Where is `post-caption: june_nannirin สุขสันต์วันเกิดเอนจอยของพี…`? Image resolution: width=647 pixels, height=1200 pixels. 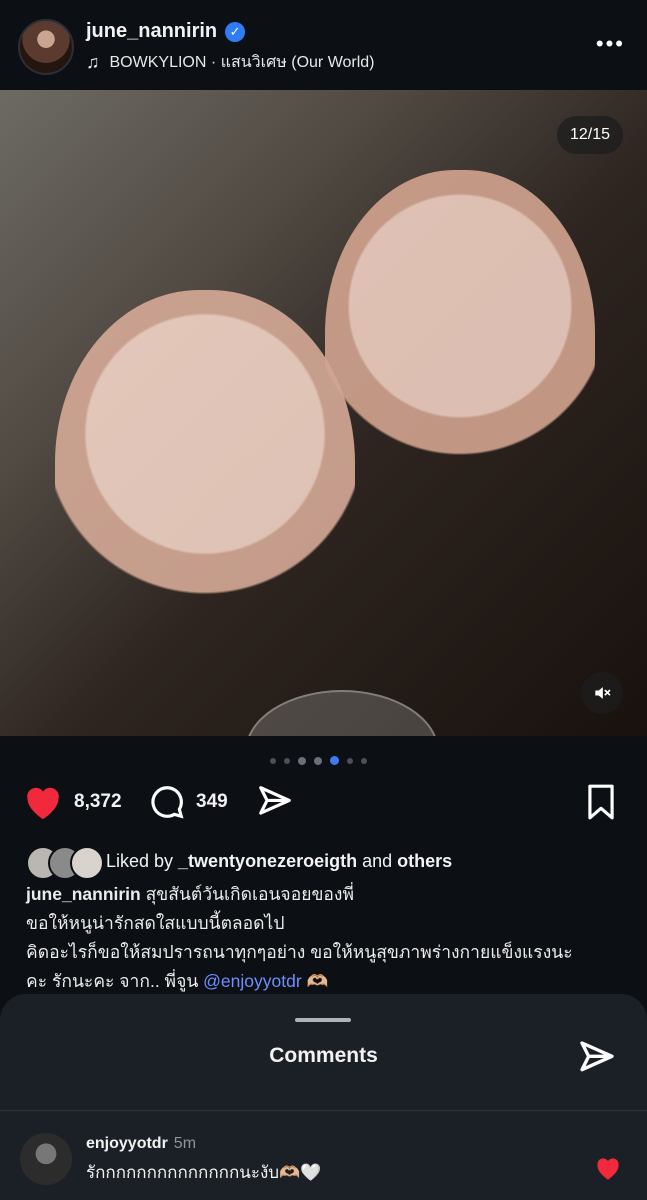
post-caption: june_nannirin สุขสันต์วันเกิดเอนจอยของพี… is located at coordinates (326, 938).